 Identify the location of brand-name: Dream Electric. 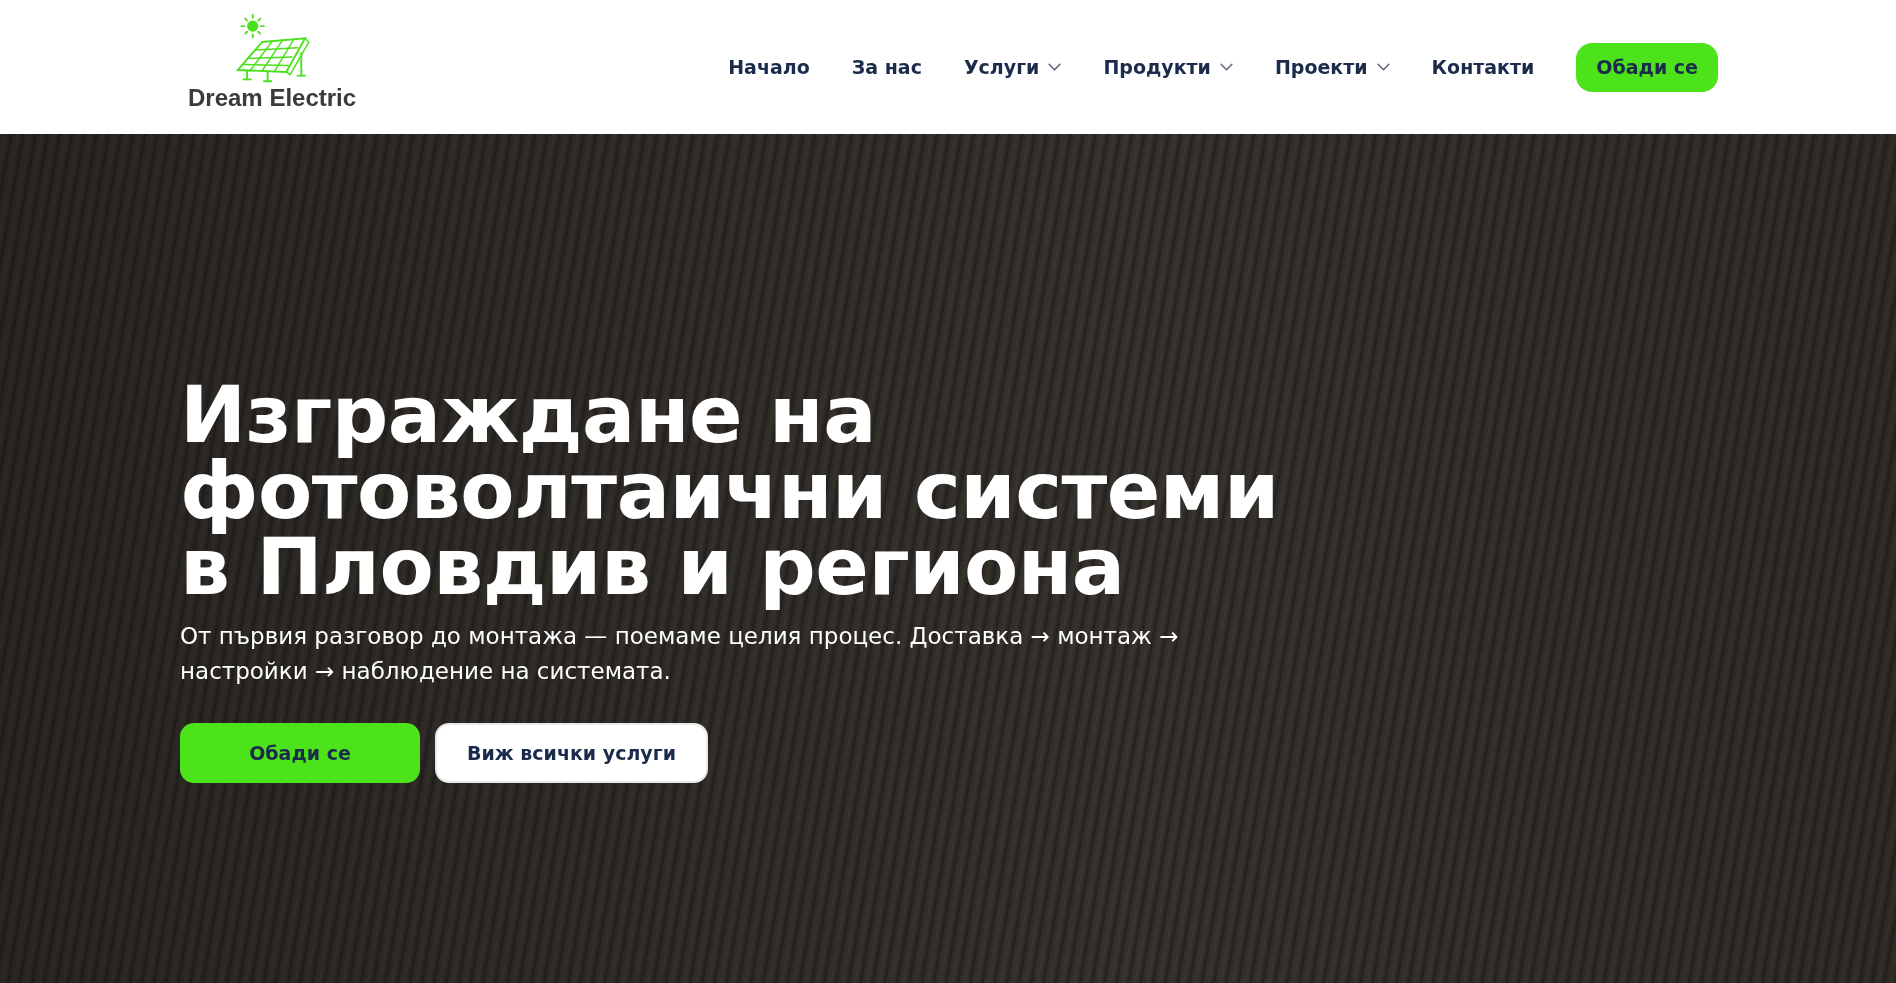
(272, 97).